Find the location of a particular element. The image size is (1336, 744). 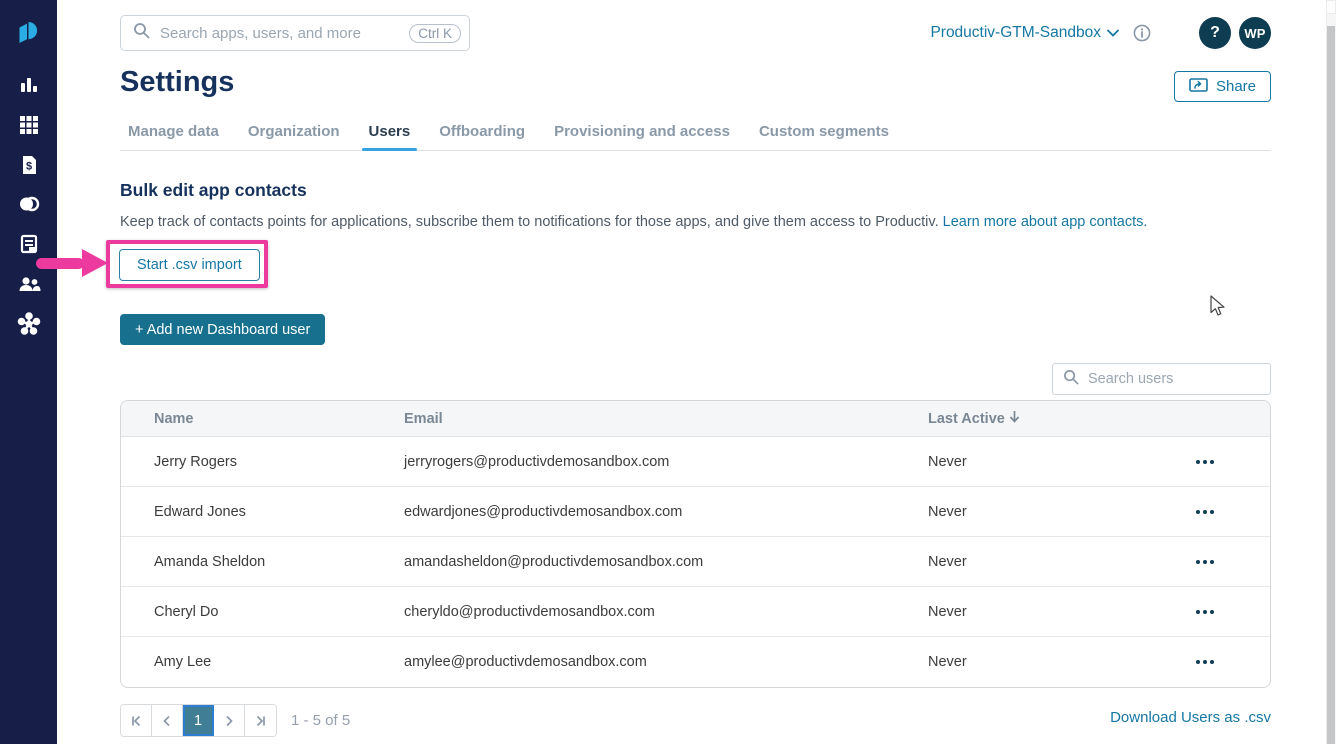

share-icon is located at coordinates (1198, 86).